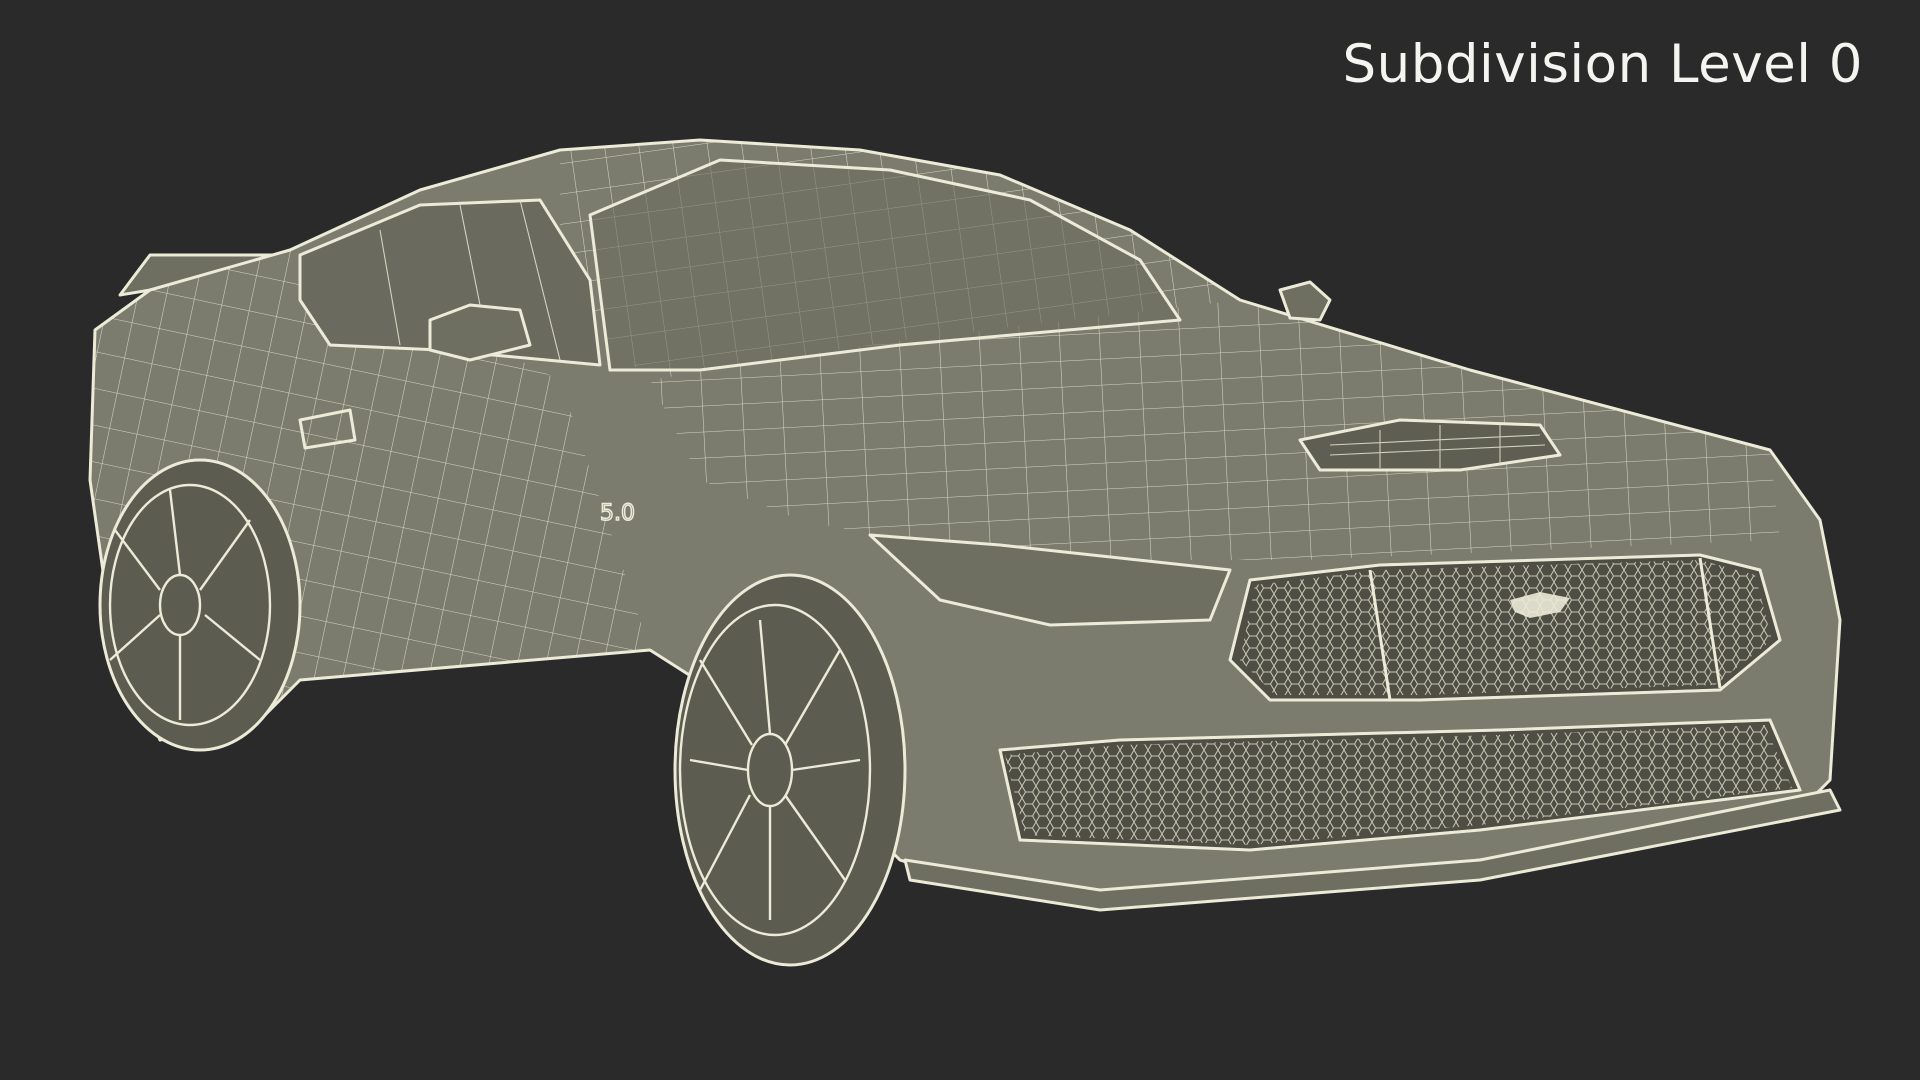 This screenshot has height=1080, width=1920. Describe the element at coordinates (1505, 627) in the screenshot. I see `front-grille-upper` at that location.